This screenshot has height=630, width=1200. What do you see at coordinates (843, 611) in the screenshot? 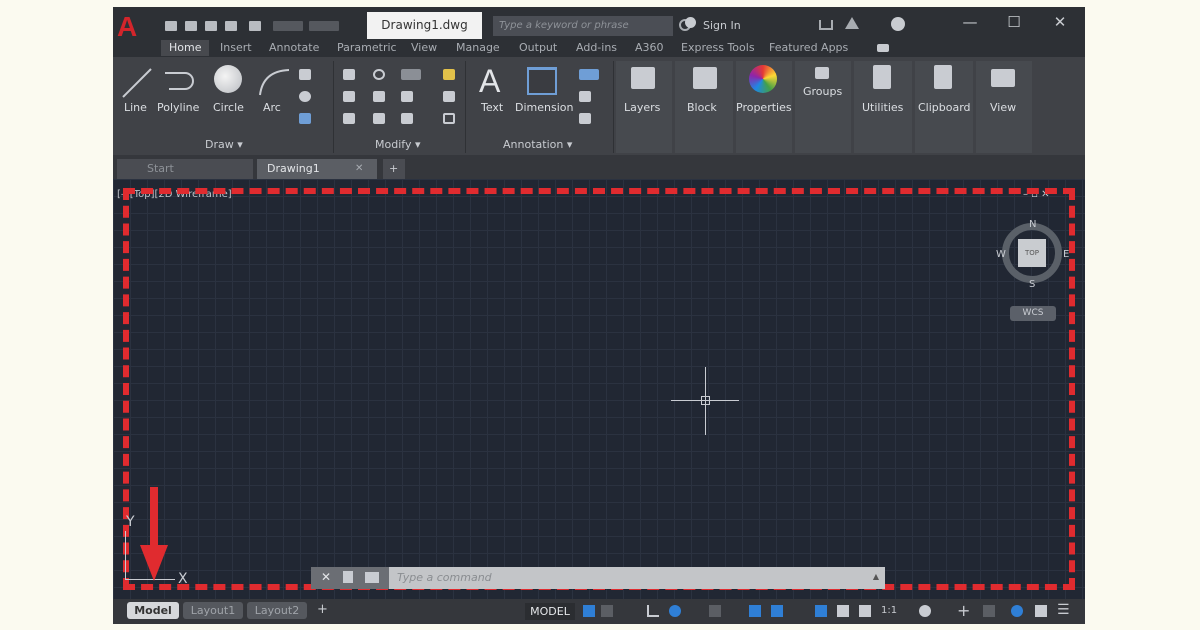
I see `auto-scale-icon` at bounding box center [843, 611].